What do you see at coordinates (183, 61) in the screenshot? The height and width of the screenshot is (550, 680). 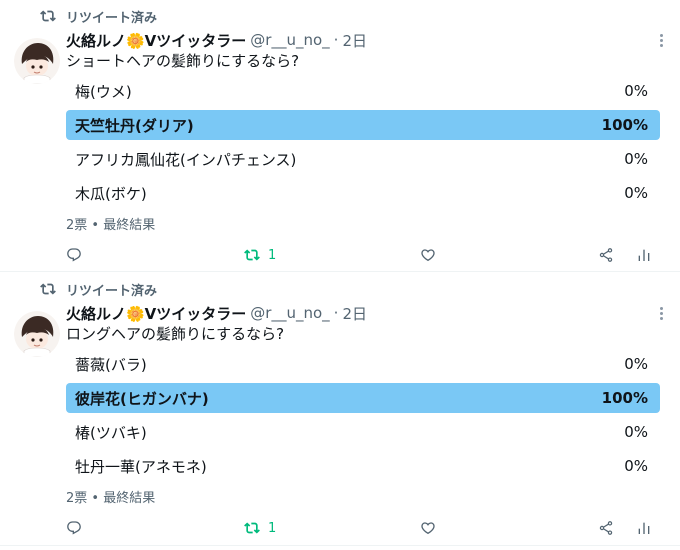 I see `tweet-text: ショートヘアの髪飾りにするなら?` at bounding box center [183, 61].